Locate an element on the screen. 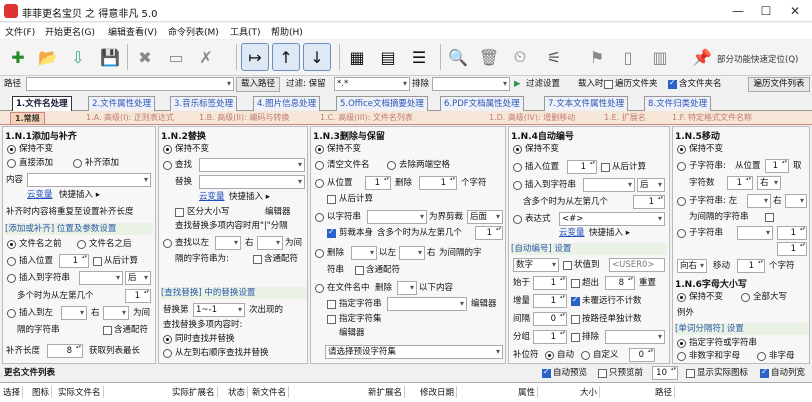  nonnum-radio is located at coordinates (681, 356).